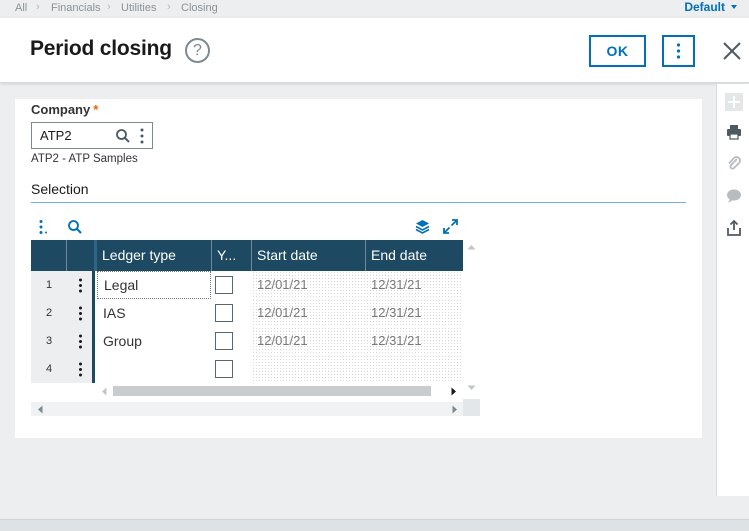 The height and width of the screenshot is (531, 749). I want to click on breadcrumb-item-closing: Closing, so click(199, 8).